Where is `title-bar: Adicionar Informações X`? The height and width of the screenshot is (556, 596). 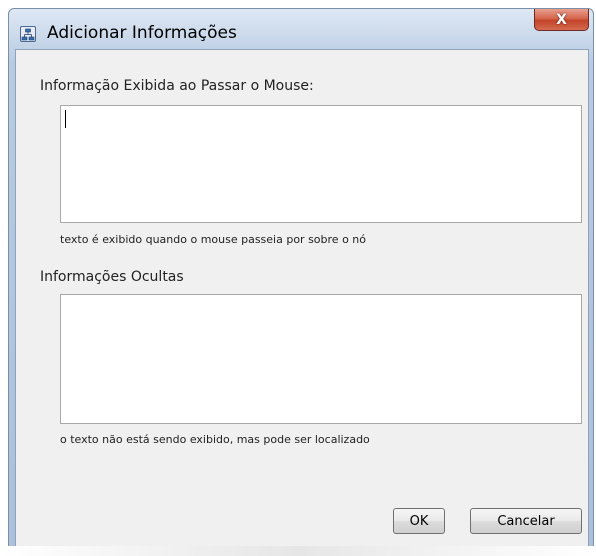
title-bar: Adicionar Informações X is located at coordinates (301, 29).